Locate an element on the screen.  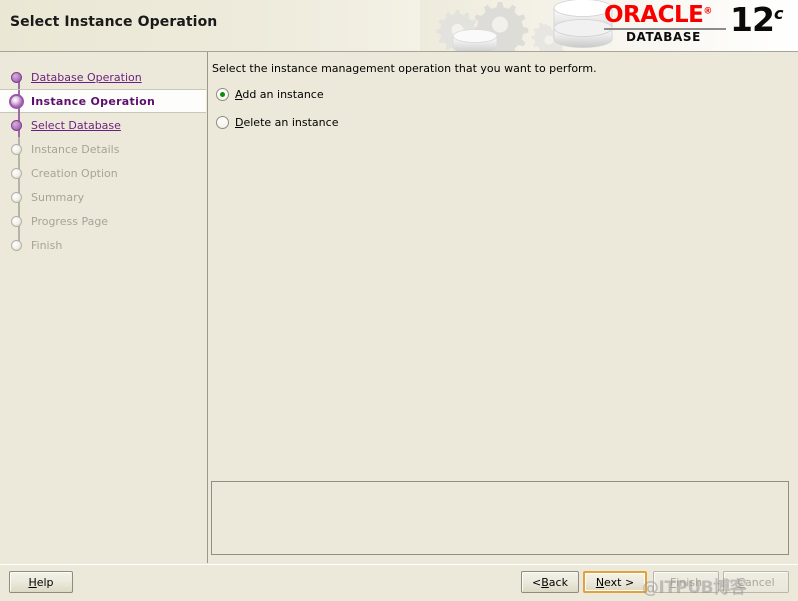
sidebar-item-label: Summary is located at coordinates (58, 197).